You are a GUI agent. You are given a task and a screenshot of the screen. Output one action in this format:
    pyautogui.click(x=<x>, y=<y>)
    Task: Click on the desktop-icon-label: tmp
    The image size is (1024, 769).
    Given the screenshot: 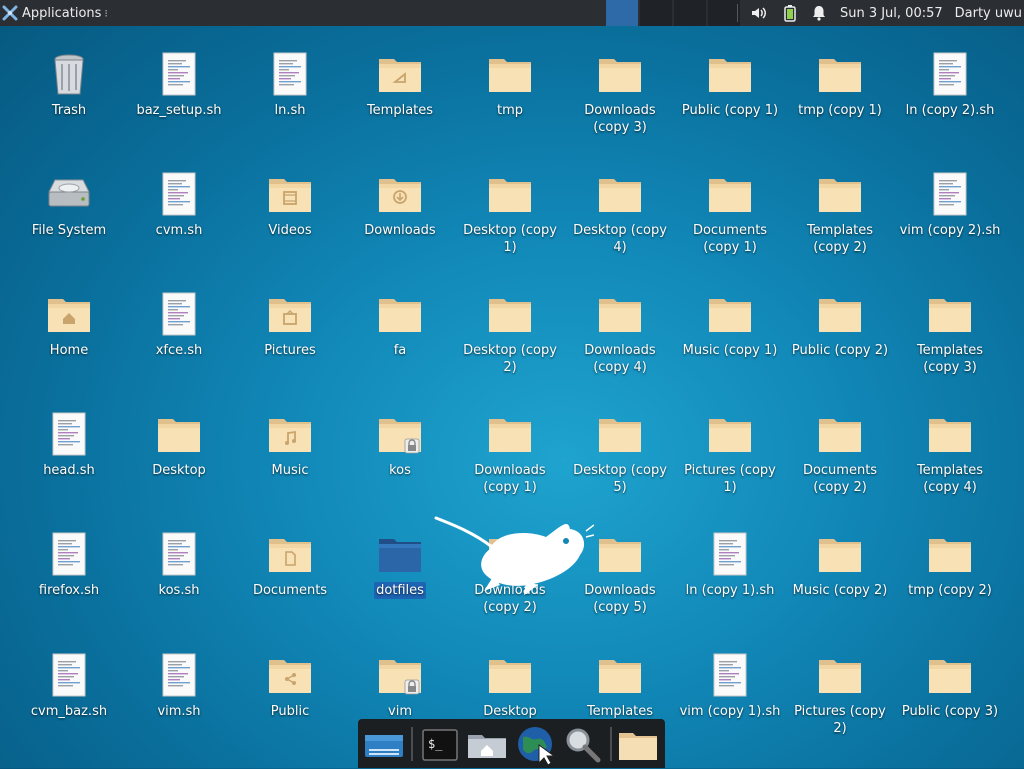 What is the action you would take?
    pyautogui.click(x=509, y=110)
    